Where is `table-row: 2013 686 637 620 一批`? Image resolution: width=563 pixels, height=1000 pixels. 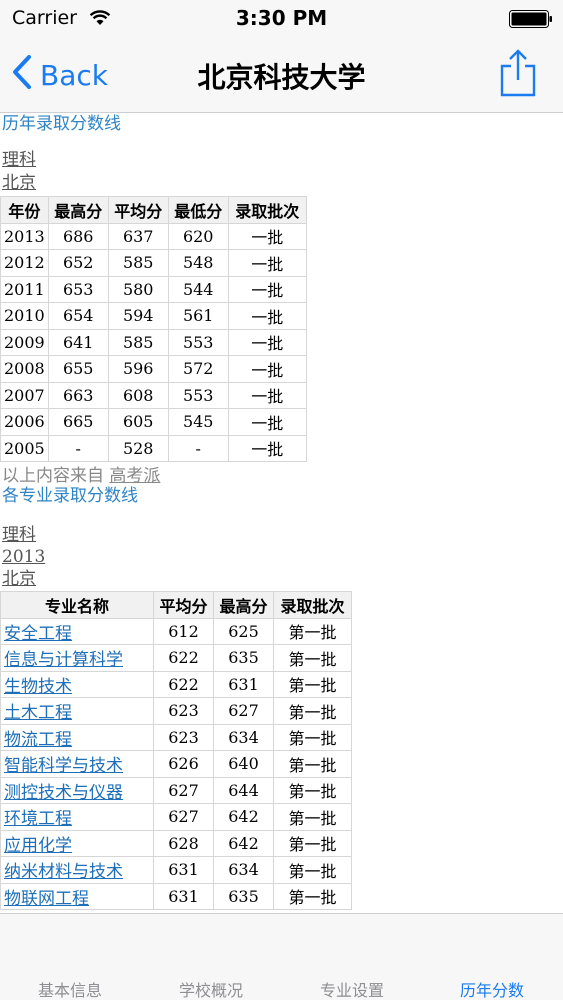
table-row: 2013 686 637 620 一批 is located at coordinates (153, 236).